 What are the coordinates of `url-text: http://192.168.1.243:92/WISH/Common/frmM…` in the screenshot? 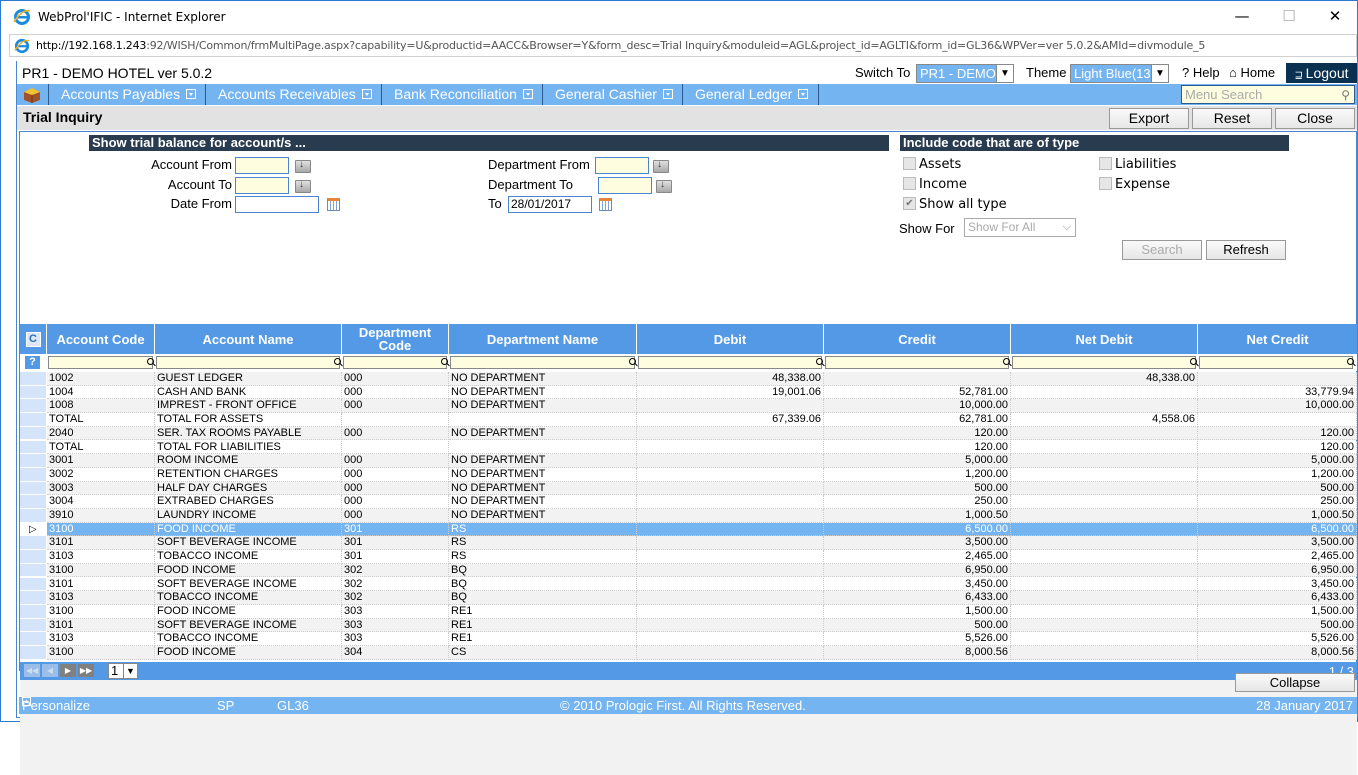 It's located at (620, 45).